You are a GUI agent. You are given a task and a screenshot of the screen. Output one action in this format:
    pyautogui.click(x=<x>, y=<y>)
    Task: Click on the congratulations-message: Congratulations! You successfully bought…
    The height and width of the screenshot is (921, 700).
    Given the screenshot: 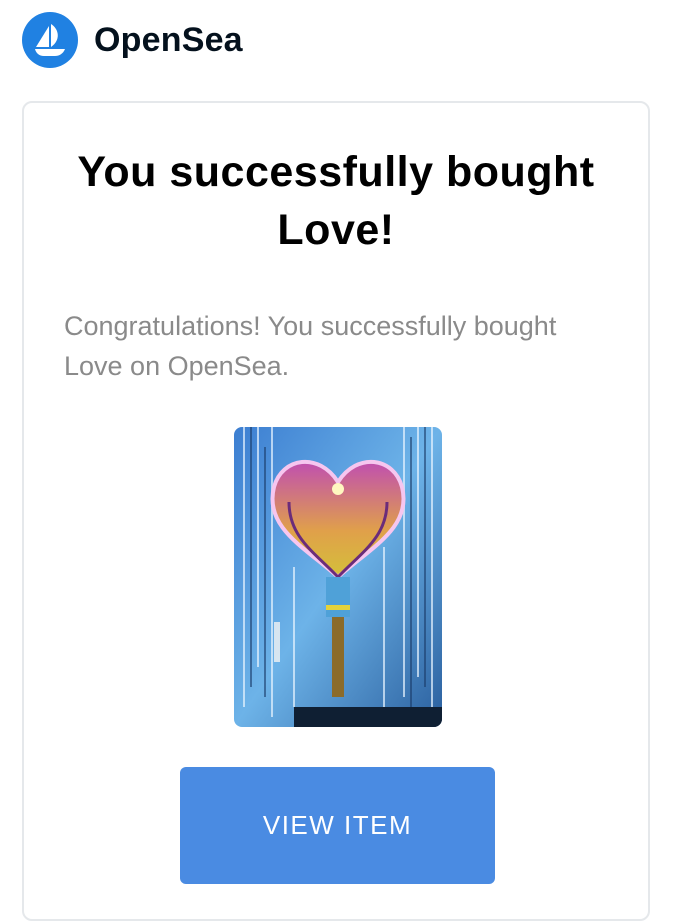 What is the action you would take?
    pyautogui.click(x=310, y=346)
    